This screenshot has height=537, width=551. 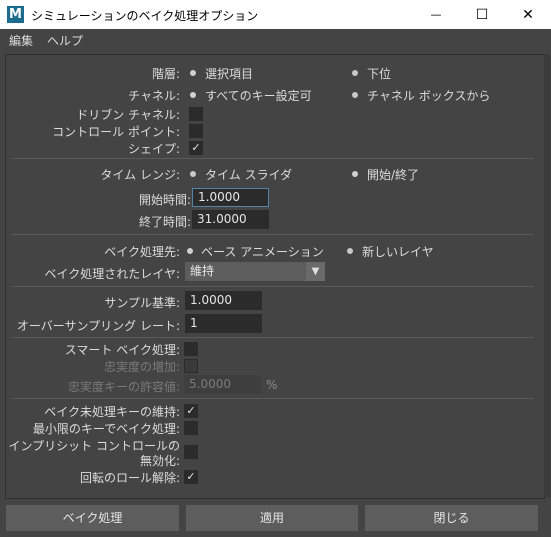 What do you see at coordinates (142, 252) in the screenshot?
I see `bake-to-label: ベイク処理先:` at bounding box center [142, 252].